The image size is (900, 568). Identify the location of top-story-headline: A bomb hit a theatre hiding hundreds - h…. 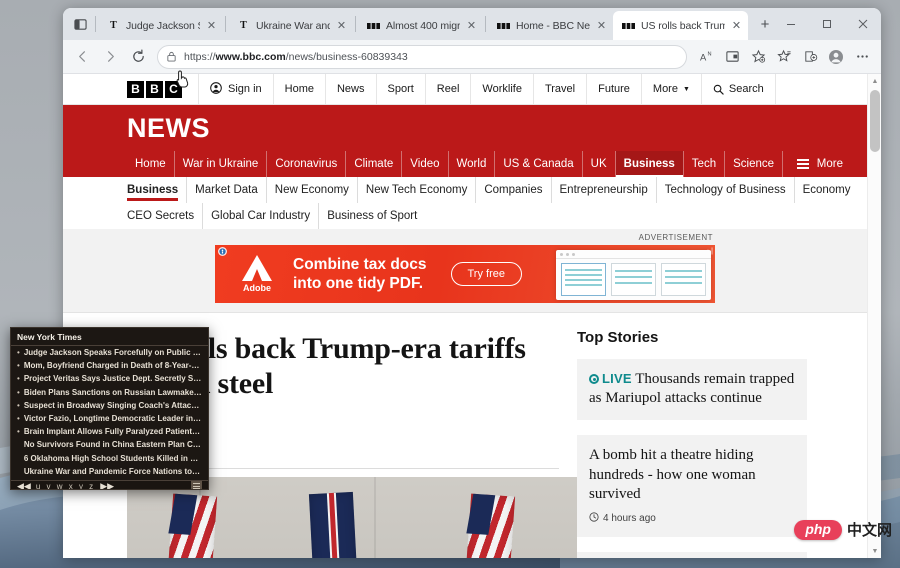
(672, 474).